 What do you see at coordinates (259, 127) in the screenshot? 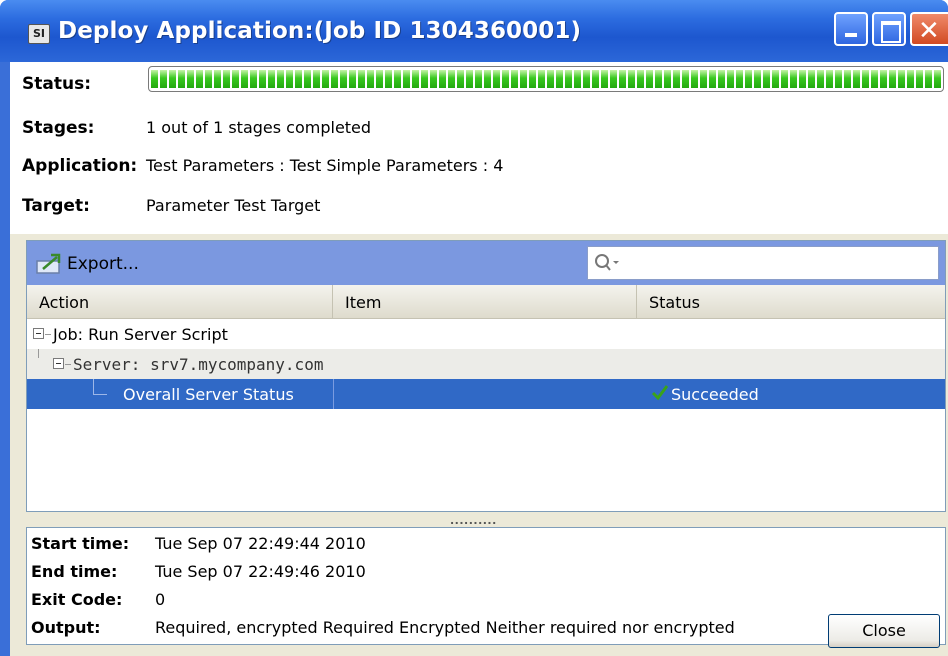
I see `stages-value: 1 out of 1 stages completed` at bounding box center [259, 127].